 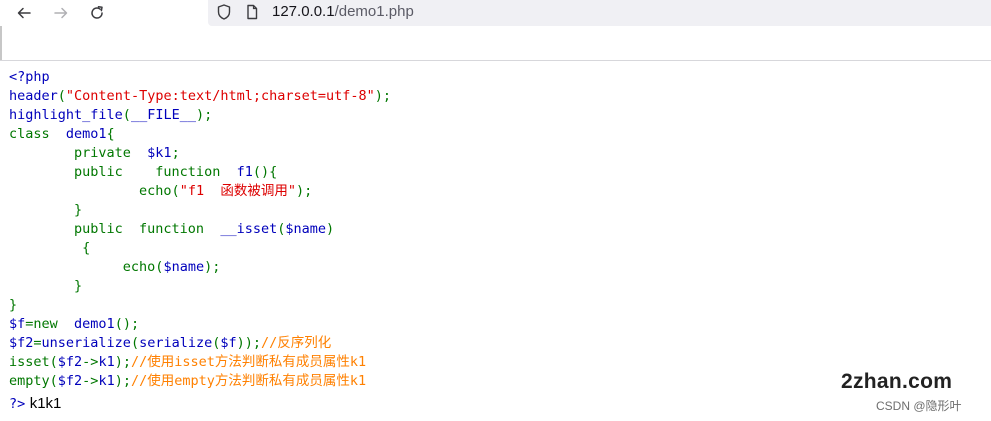 I want to click on code-line: private $k1;, so click(x=94, y=153).